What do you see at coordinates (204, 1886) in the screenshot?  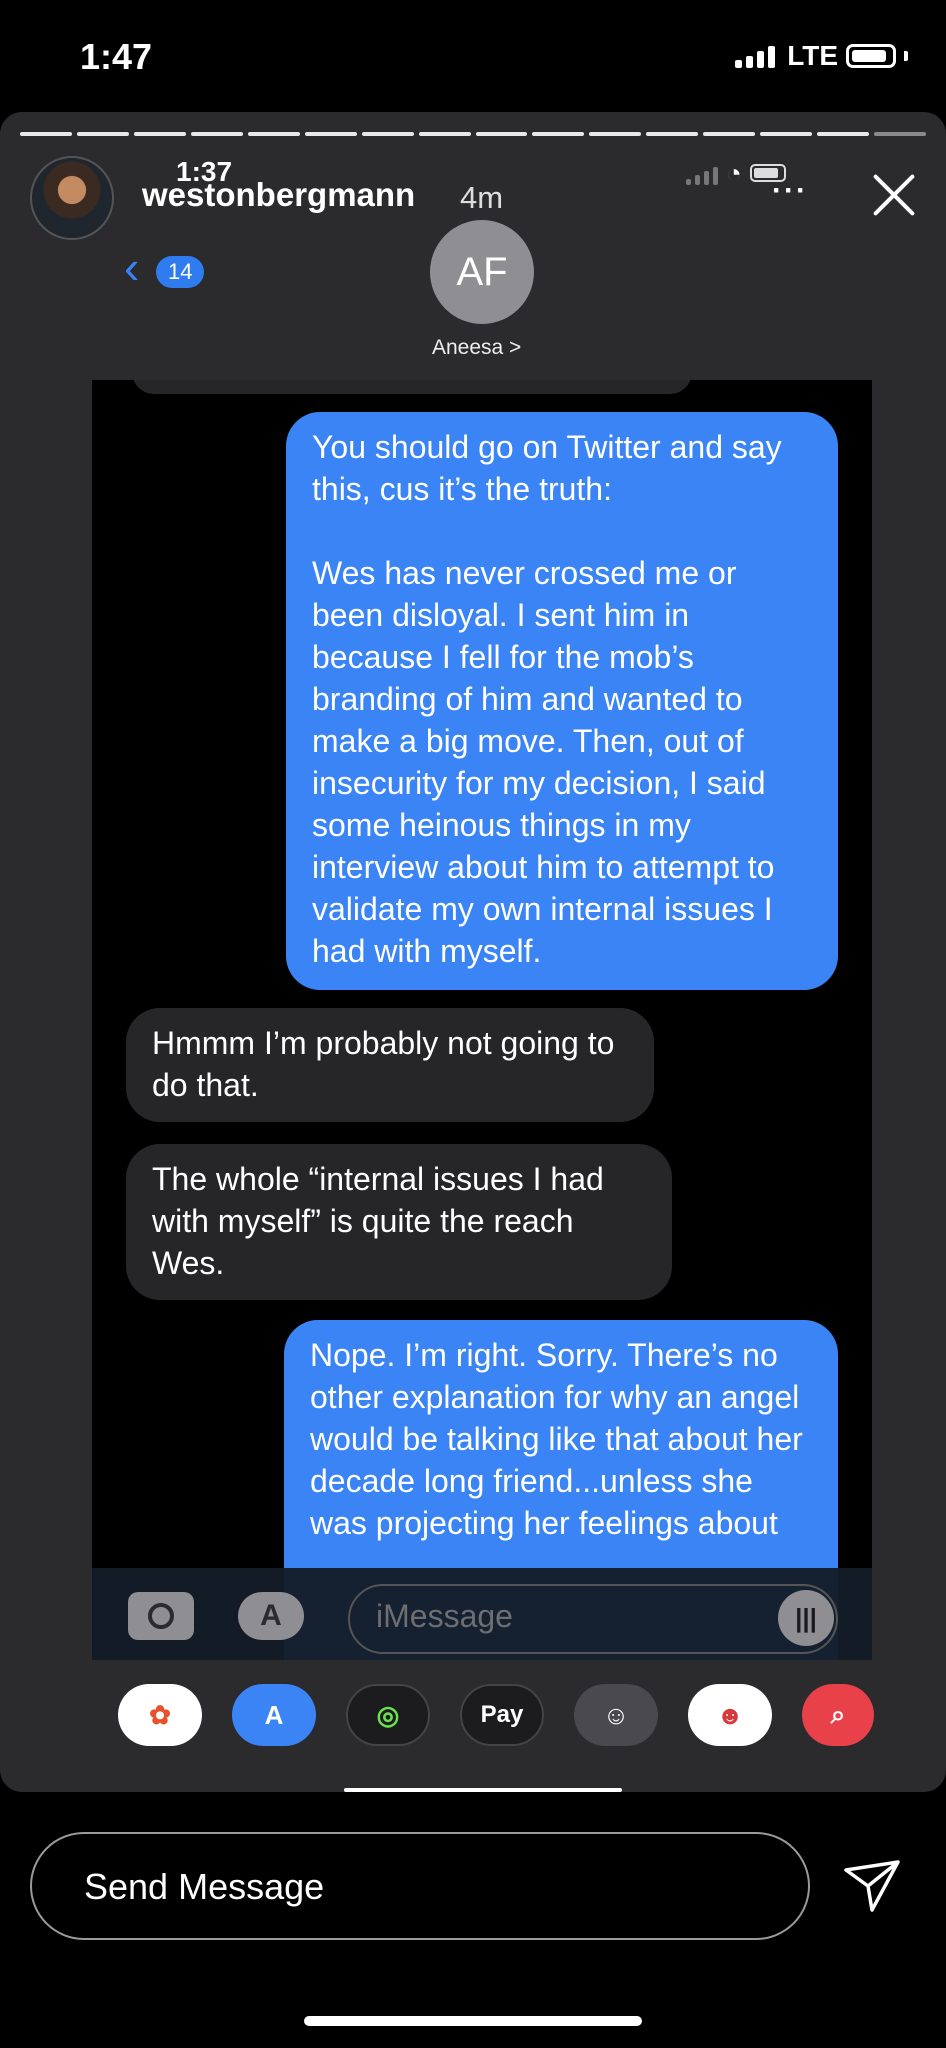 I see `send-message-placeholder: Send Message` at bounding box center [204, 1886].